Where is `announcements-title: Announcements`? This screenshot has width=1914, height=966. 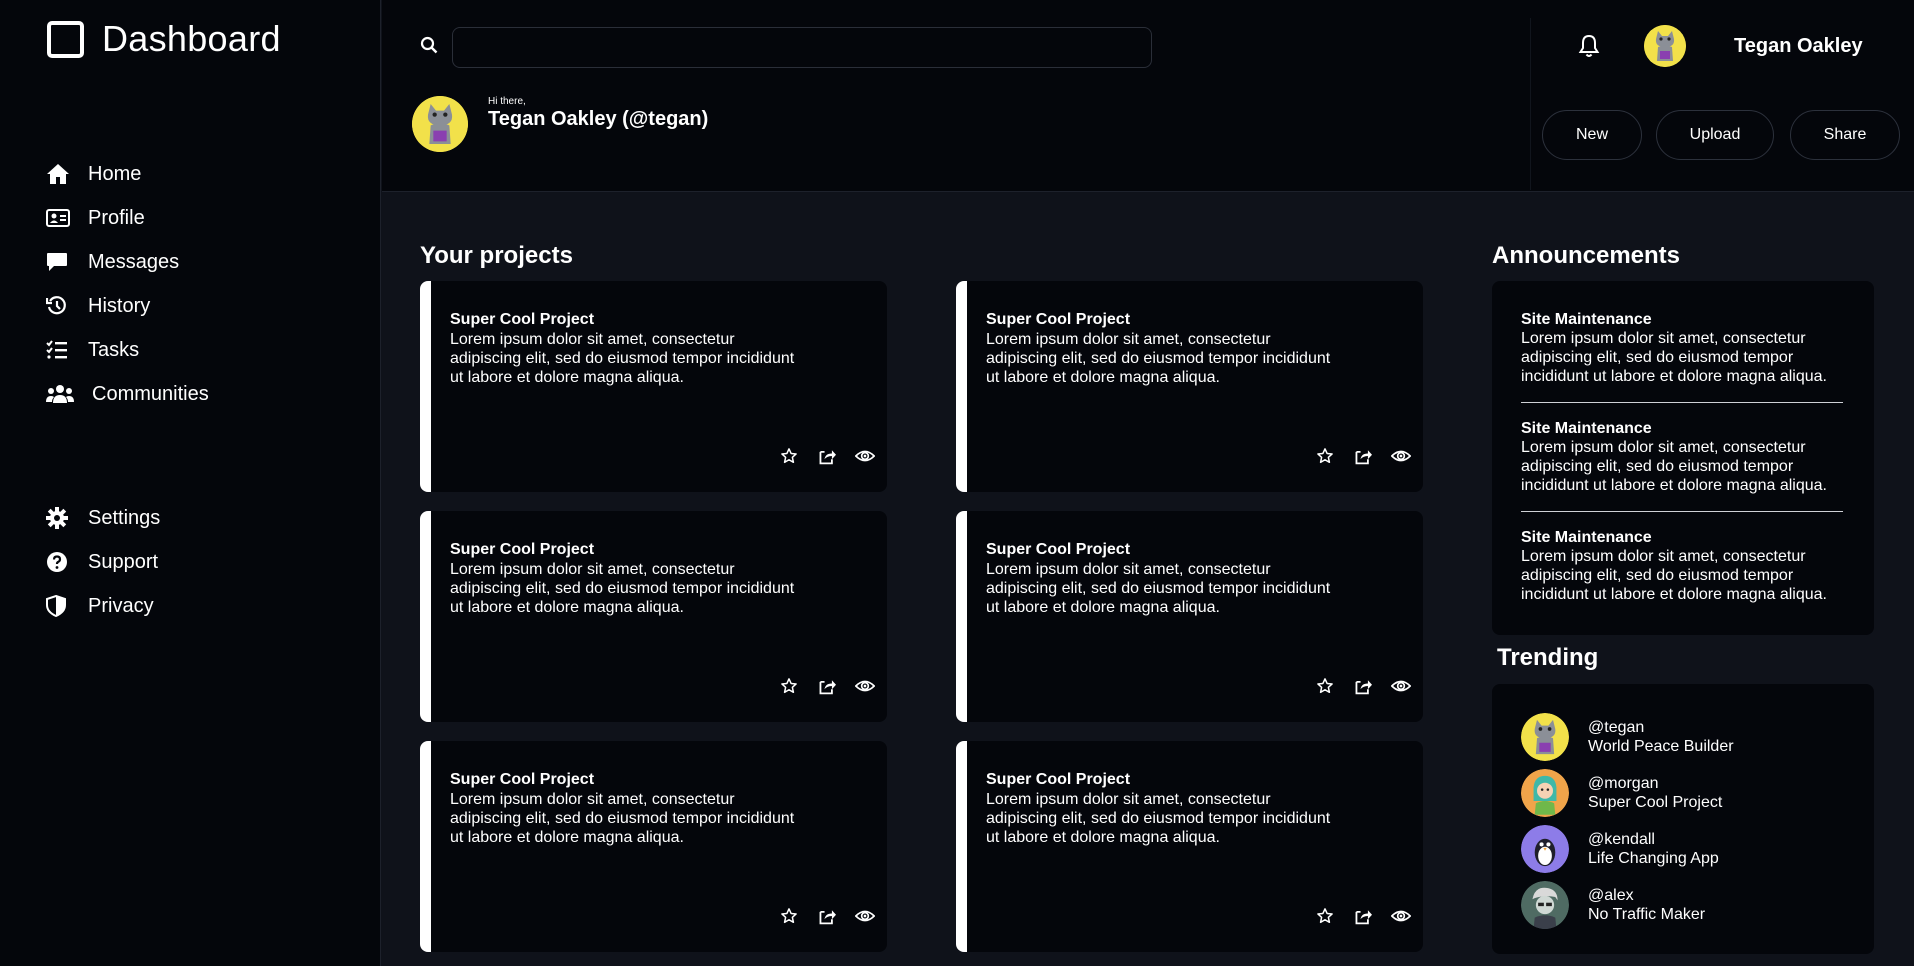 announcements-title: Announcements is located at coordinates (1586, 255).